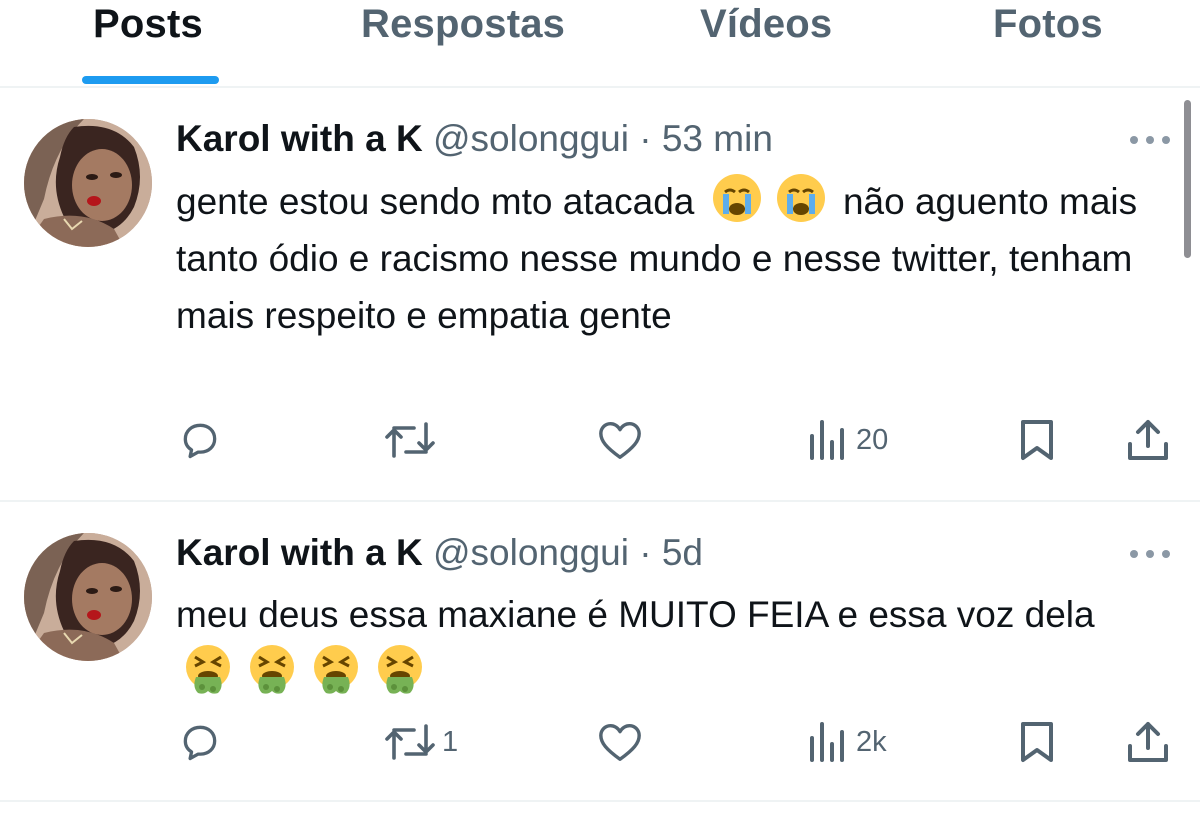  I want to click on tab-respostas: Respostas, so click(463, 24).